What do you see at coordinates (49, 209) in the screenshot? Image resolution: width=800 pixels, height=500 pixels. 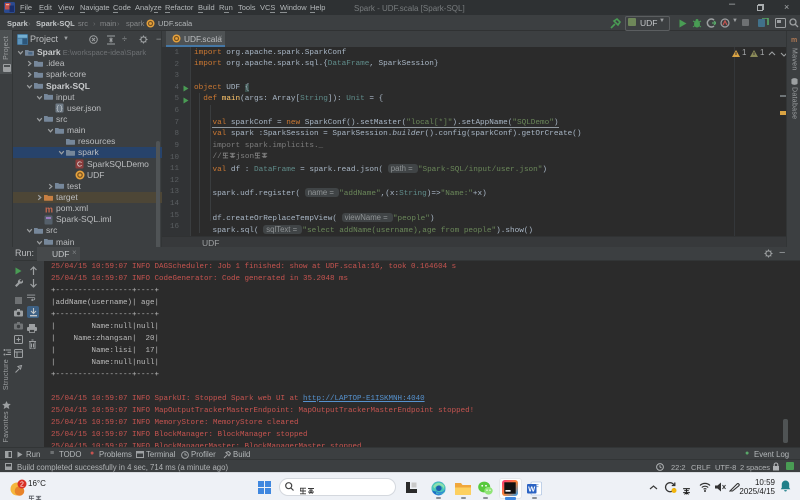 I see `svg-text: m` at bounding box center [49, 209].